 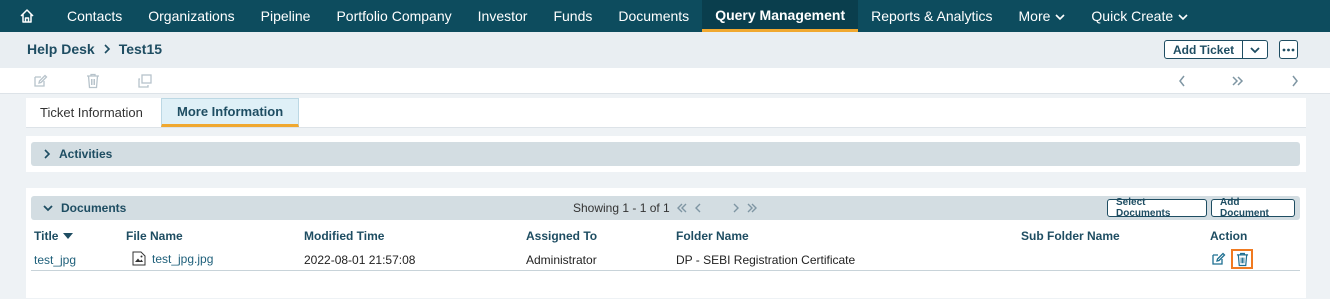 What do you see at coordinates (931, 16) in the screenshot?
I see `nav-reports-analytics: Reports & Analytics` at bounding box center [931, 16].